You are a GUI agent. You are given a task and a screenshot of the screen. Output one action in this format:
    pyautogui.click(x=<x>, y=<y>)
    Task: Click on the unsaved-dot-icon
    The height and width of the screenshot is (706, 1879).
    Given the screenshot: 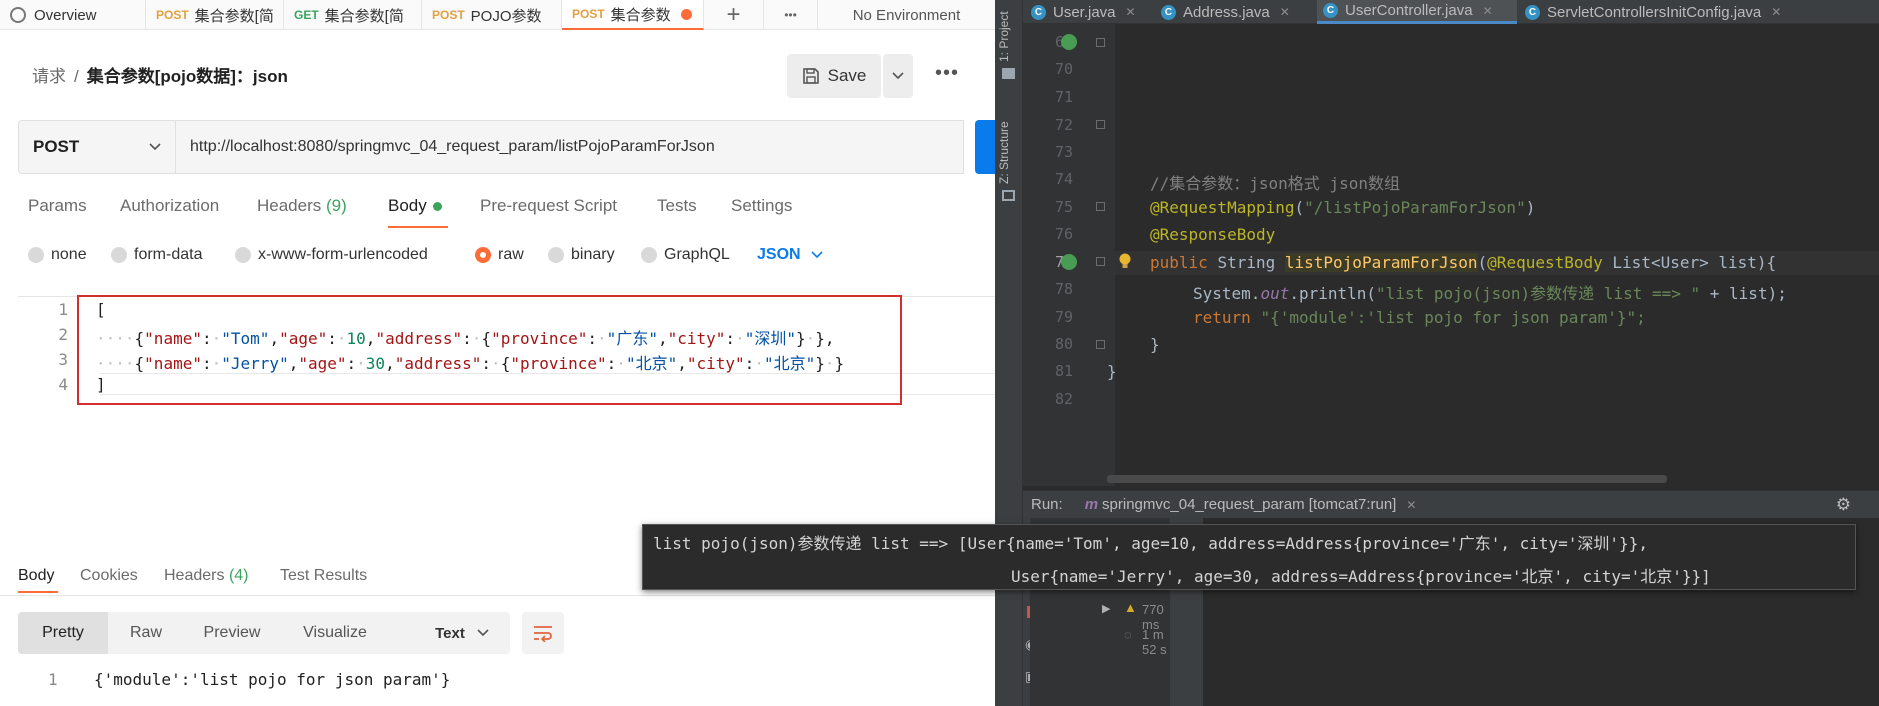 What is the action you would take?
    pyautogui.click(x=686, y=14)
    